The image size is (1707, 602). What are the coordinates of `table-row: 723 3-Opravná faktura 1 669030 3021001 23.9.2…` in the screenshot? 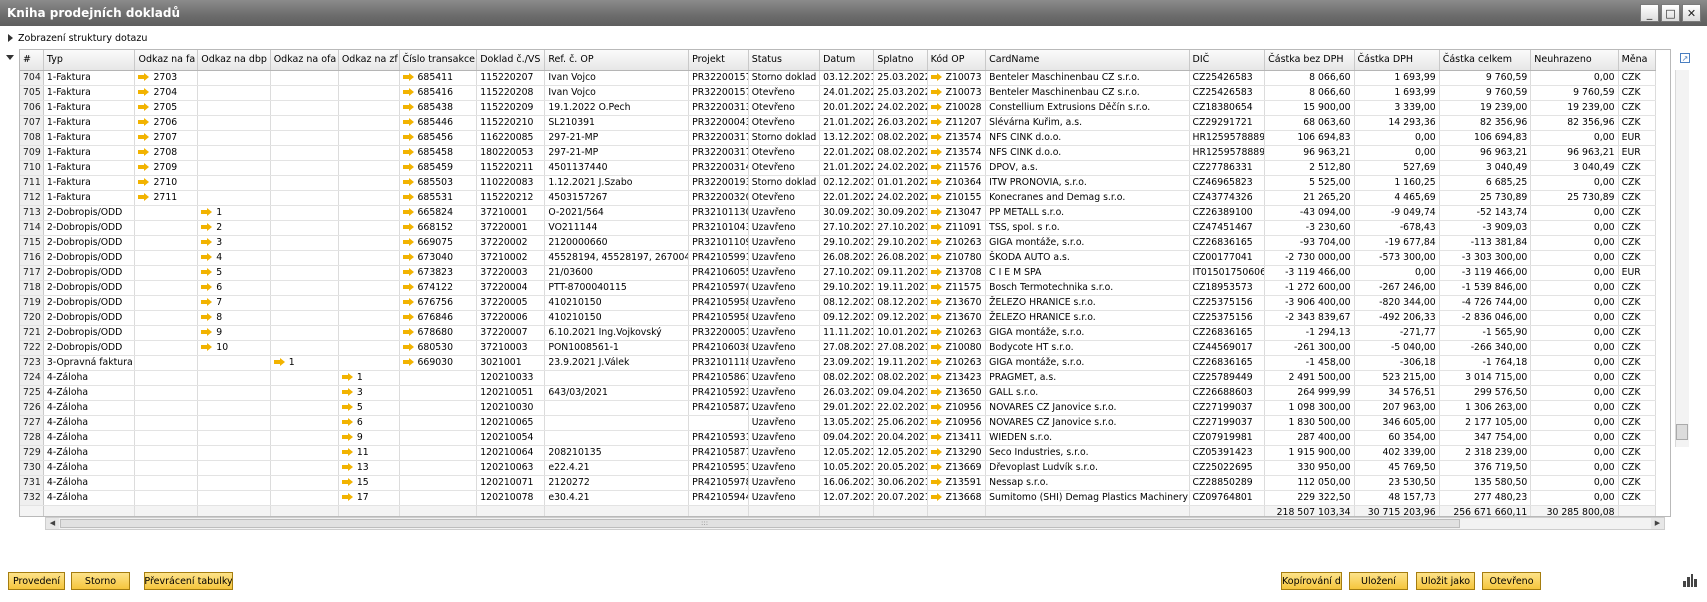 It's located at (838, 363).